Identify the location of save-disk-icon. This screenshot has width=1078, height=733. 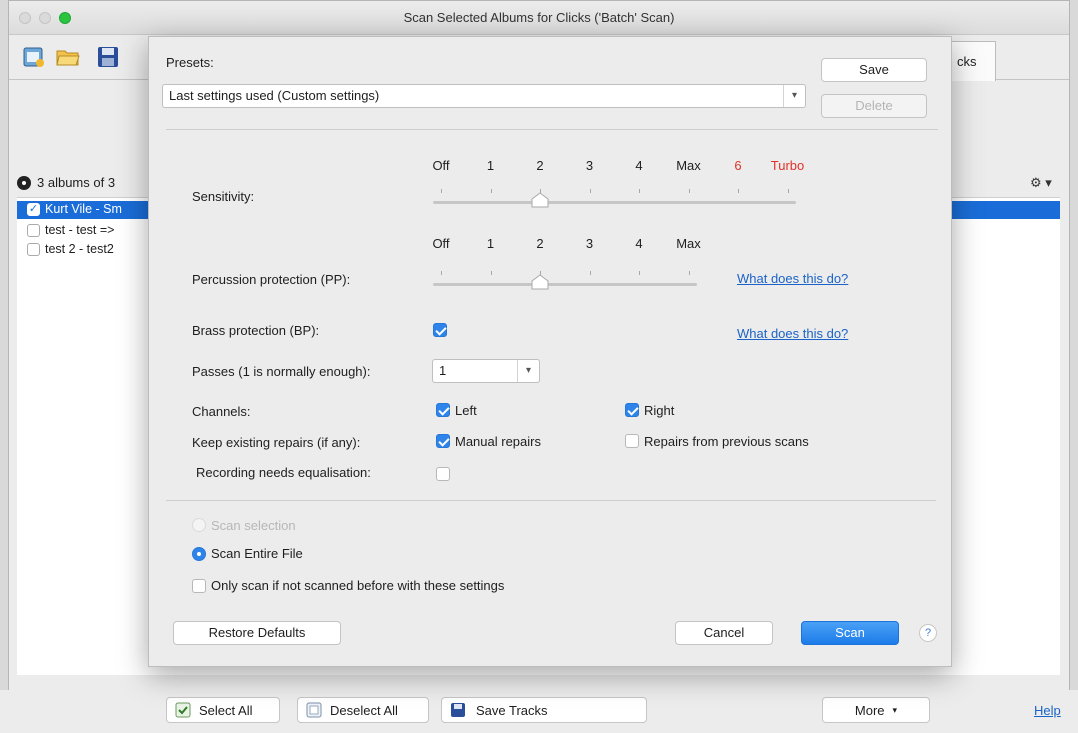
(108, 57).